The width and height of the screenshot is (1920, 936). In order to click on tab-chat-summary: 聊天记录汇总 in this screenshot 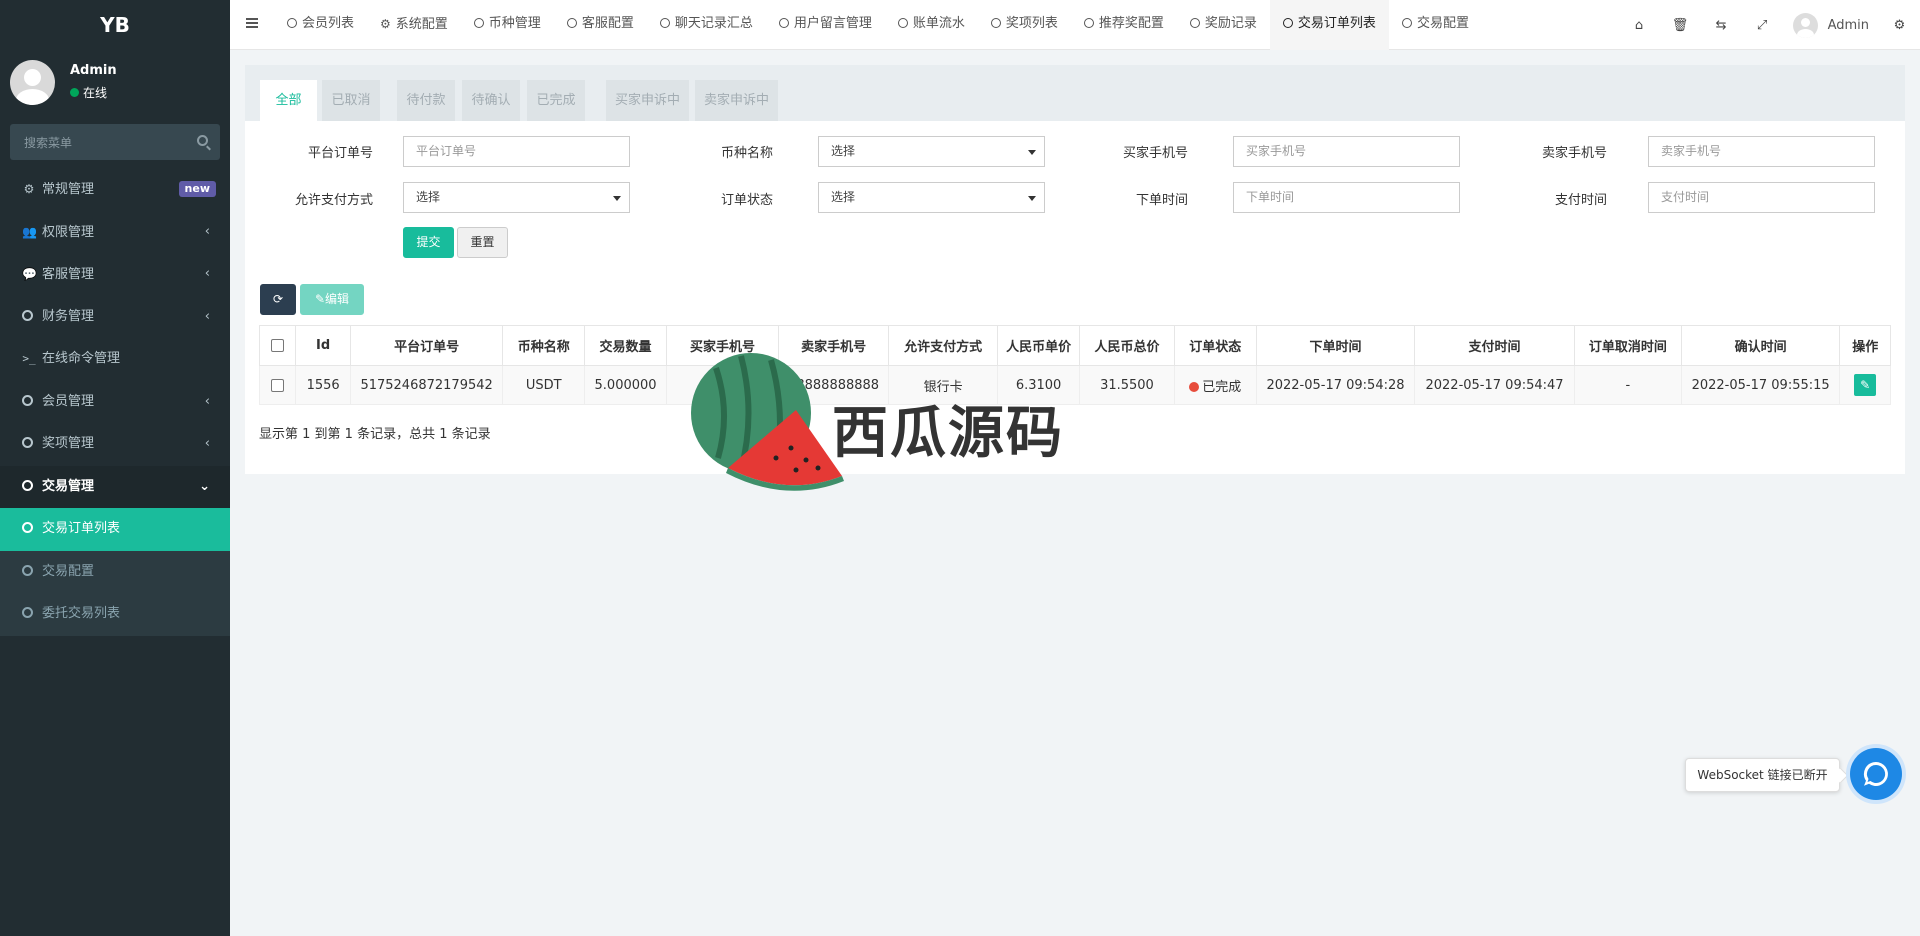, I will do `click(706, 25)`.